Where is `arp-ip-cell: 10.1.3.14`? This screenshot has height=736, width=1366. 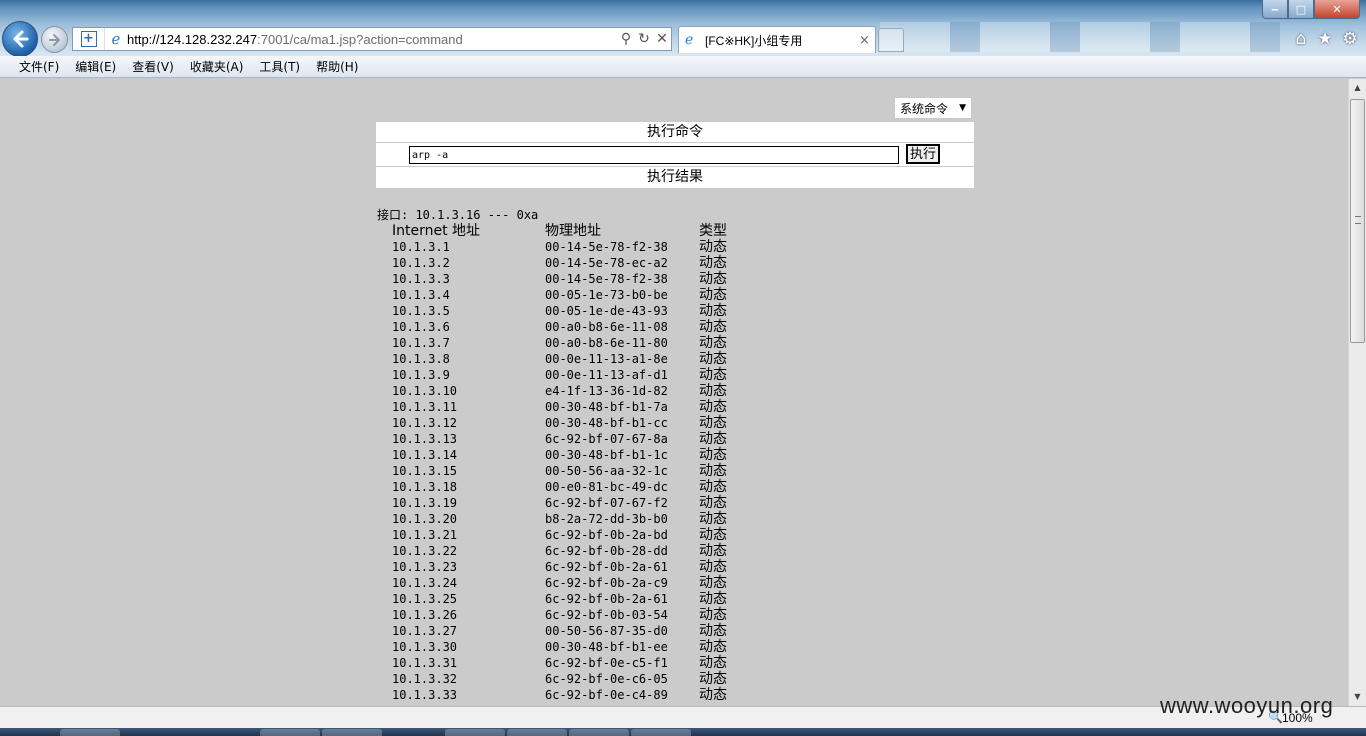 arp-ip-cell: 10.1.3.14 is located at coordinates (425, 455).